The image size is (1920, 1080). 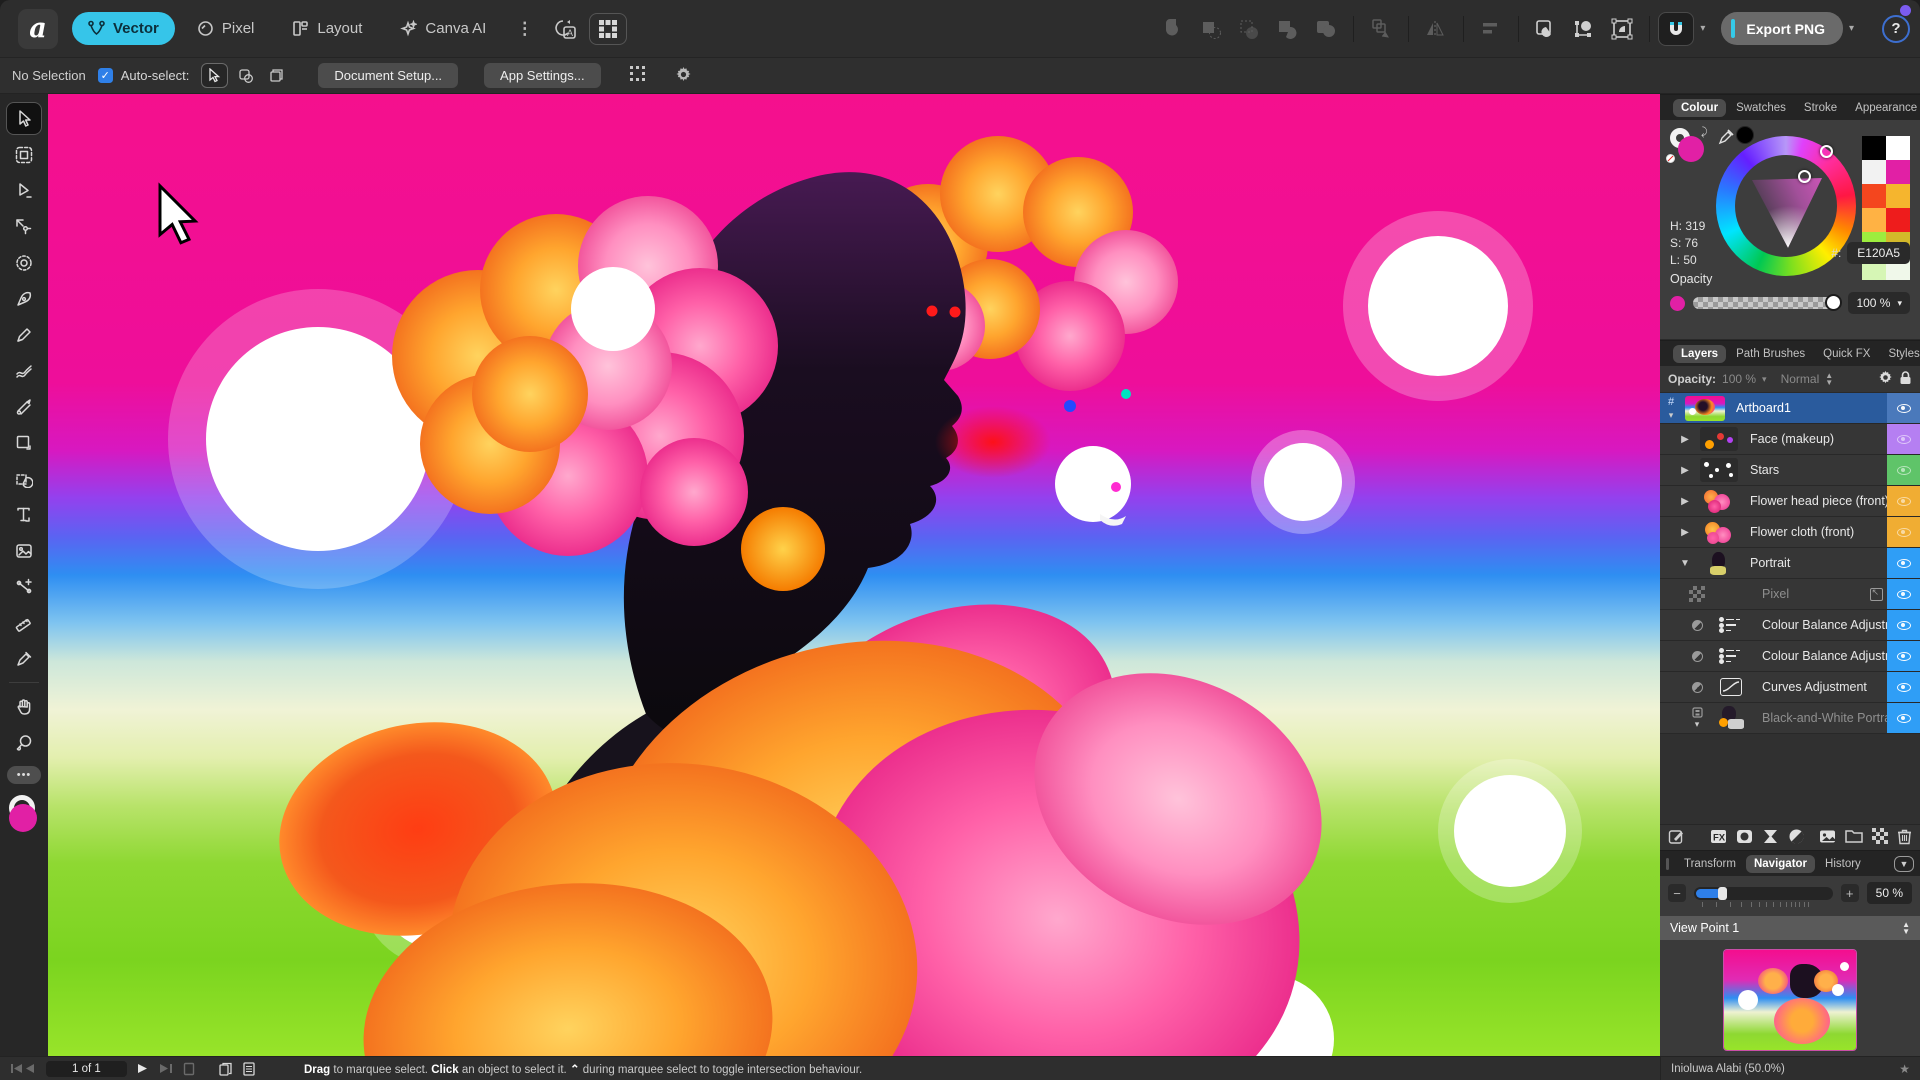 I want to click on zoom-out-button: −, so click(x=1677, y=893).